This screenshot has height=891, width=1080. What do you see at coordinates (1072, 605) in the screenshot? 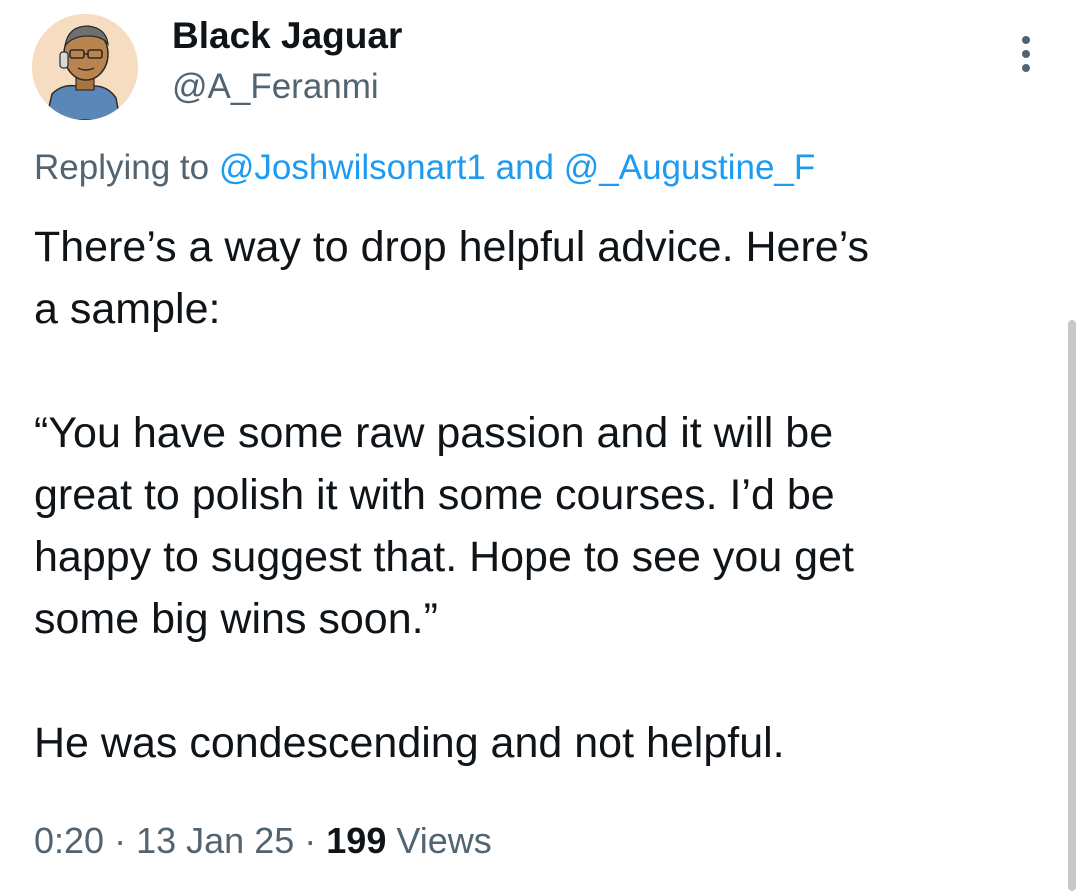
I see `scrollbar` at bounding box center [1072, 605].